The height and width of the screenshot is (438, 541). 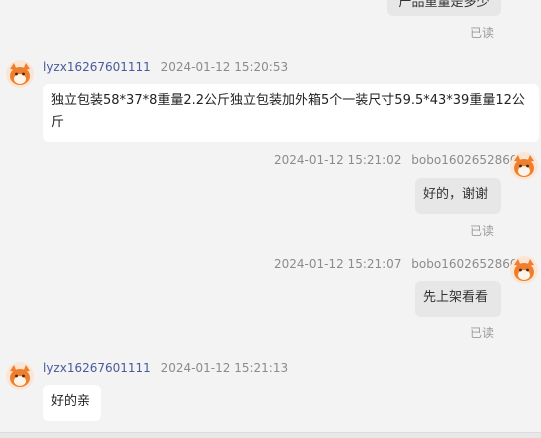 I want to click on timestamp: 2024-01-12 15:21:07, so click(x=338, y=264).